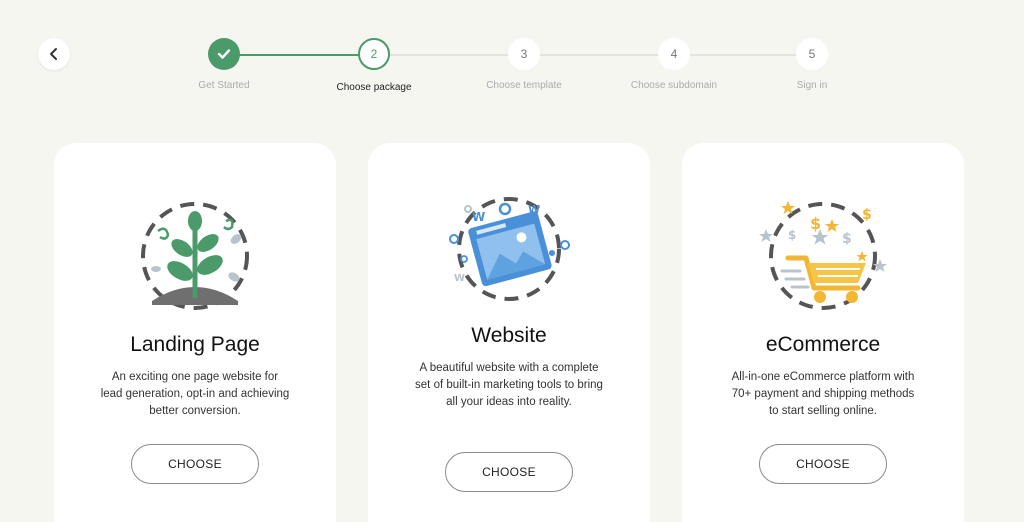 The height and width of the screenshot is (522, 1024). What do you see at coordinates (195, 256) in the screenshot?
I see `plant-icon` at bounding box center [195, 256].